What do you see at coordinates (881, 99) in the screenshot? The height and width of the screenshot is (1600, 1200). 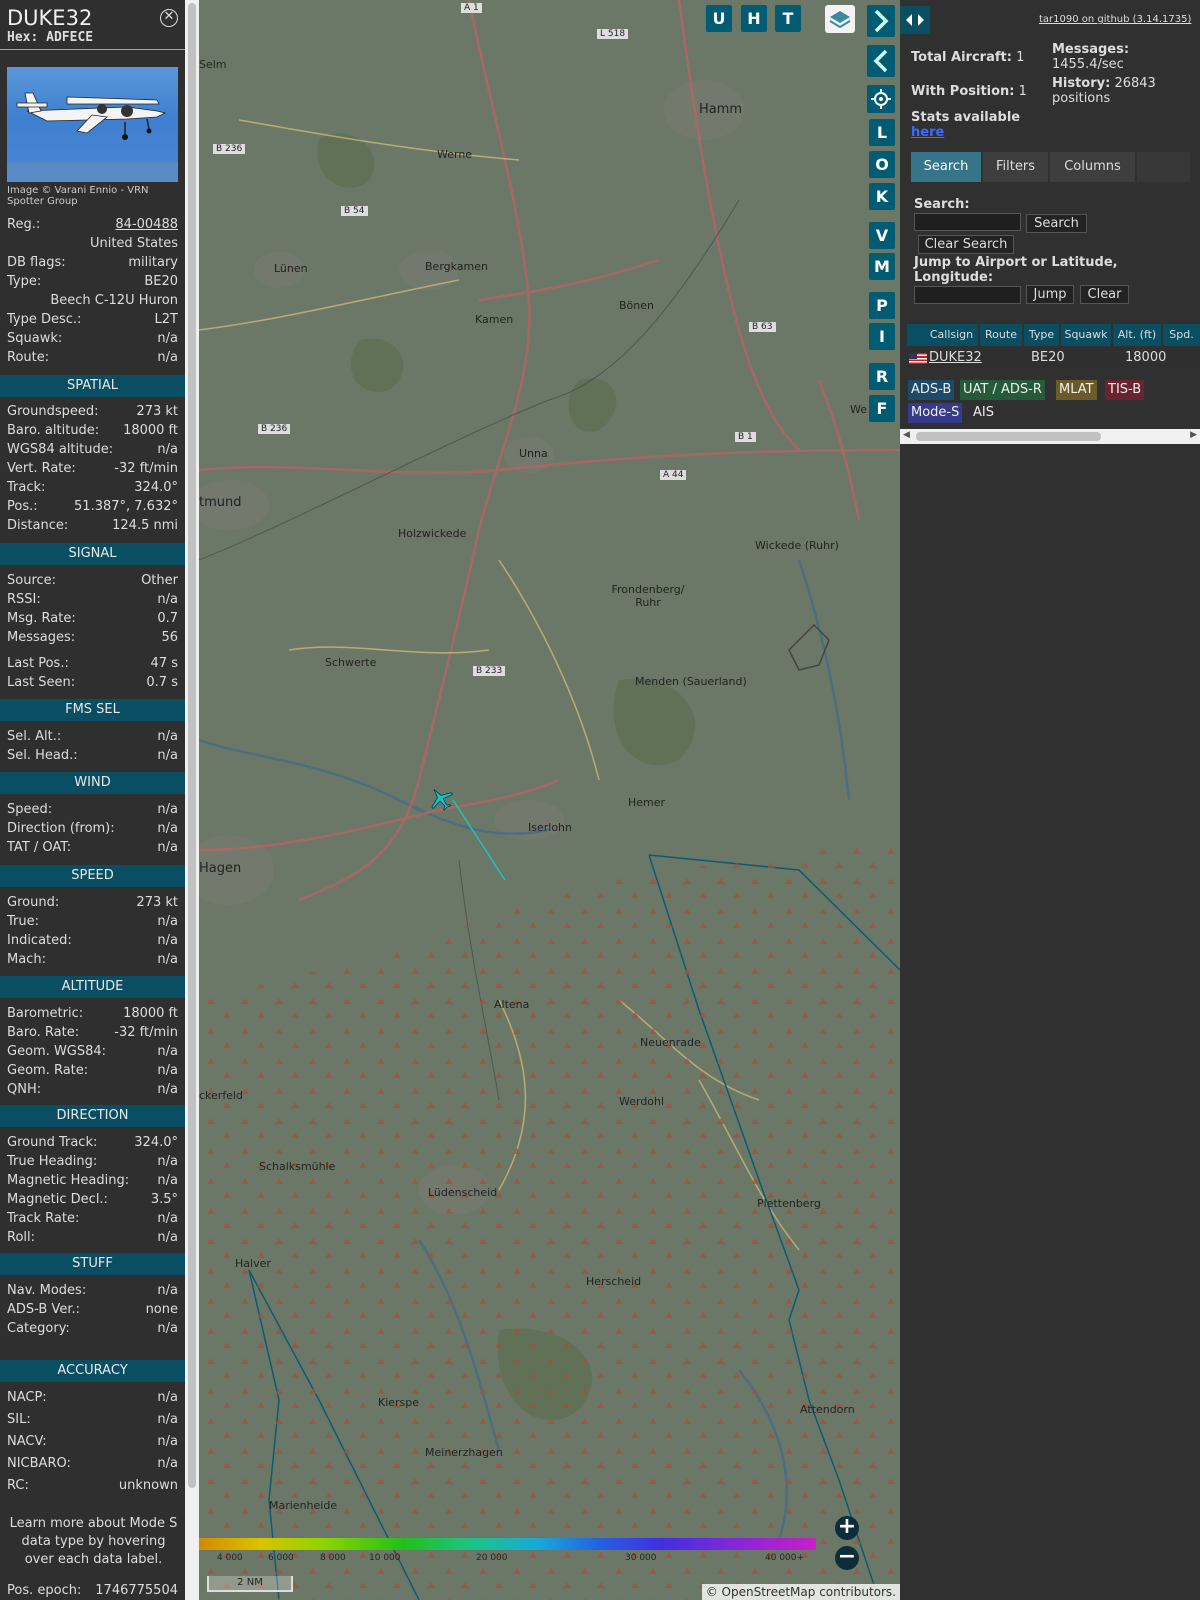 I see `gear-icon` at bounding box center [881, 99].